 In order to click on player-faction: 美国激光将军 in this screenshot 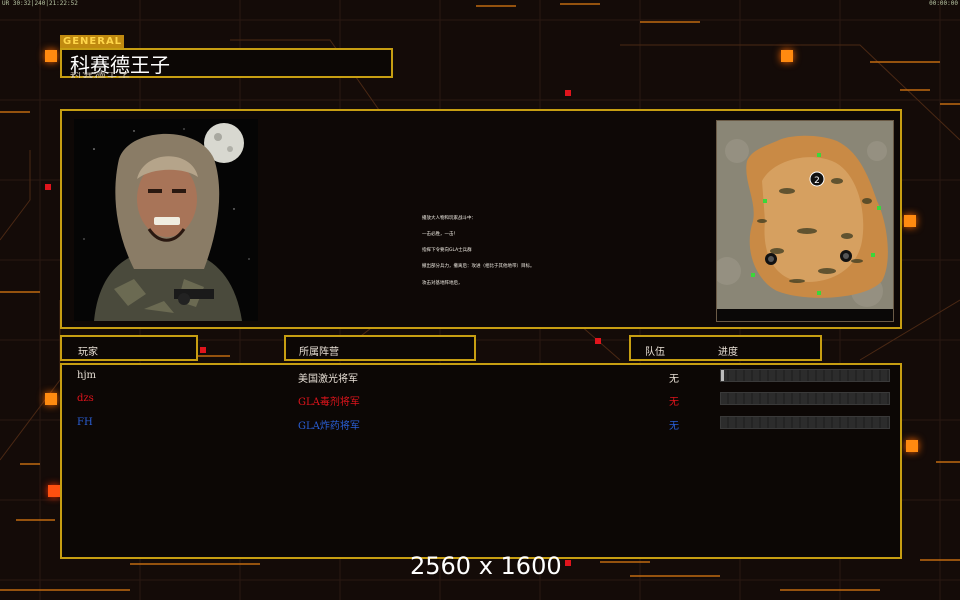, I will do `click(328, 379)`.